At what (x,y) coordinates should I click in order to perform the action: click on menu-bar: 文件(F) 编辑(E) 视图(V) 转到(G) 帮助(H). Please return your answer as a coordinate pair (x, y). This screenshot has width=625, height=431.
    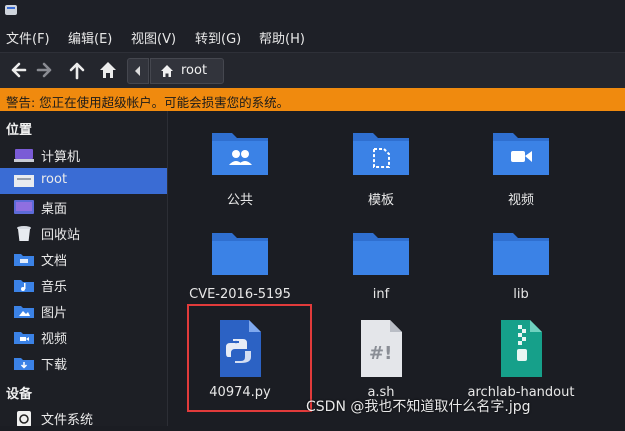
    Looking at the image, I should click on (312, 37).